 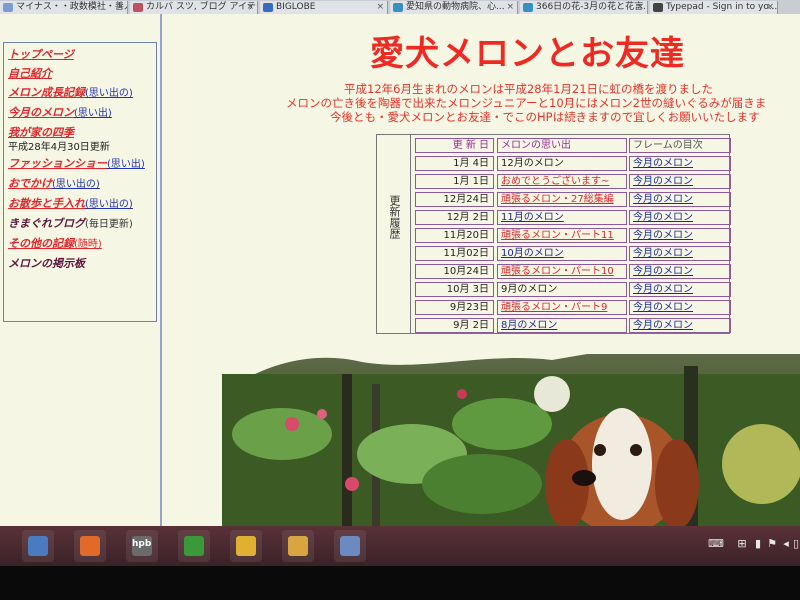 I want to click on header-frame: フレームの目次, so click(x=680, y=145).